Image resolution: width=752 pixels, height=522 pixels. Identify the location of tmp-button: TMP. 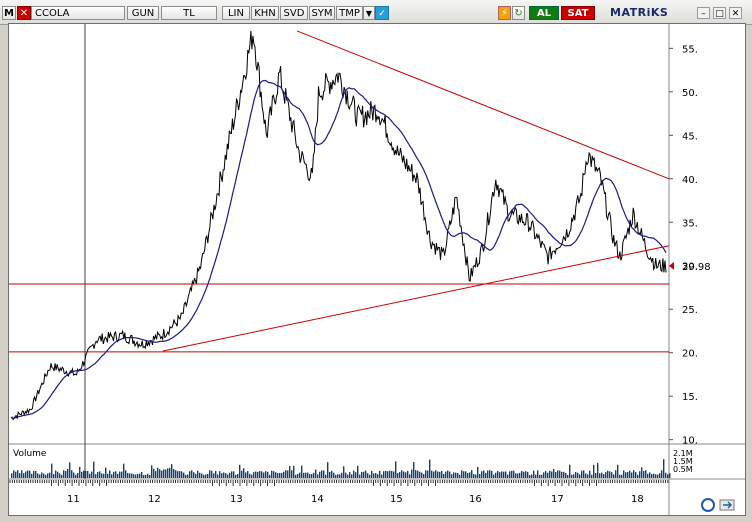
(349, 13).